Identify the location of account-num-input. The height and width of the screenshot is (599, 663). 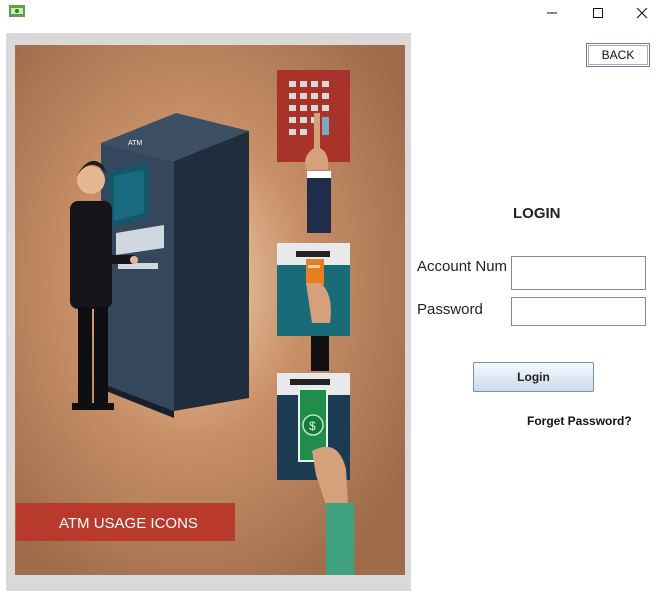
(578, 273).